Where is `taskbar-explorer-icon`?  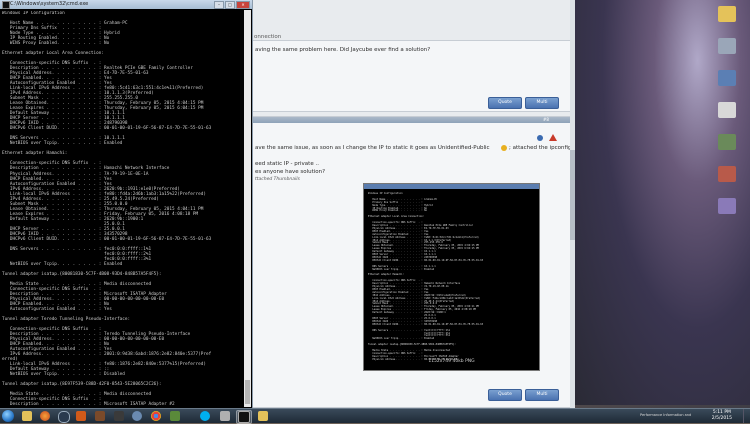
taskbar-explorer-icon is located at coordinates (263, 416).